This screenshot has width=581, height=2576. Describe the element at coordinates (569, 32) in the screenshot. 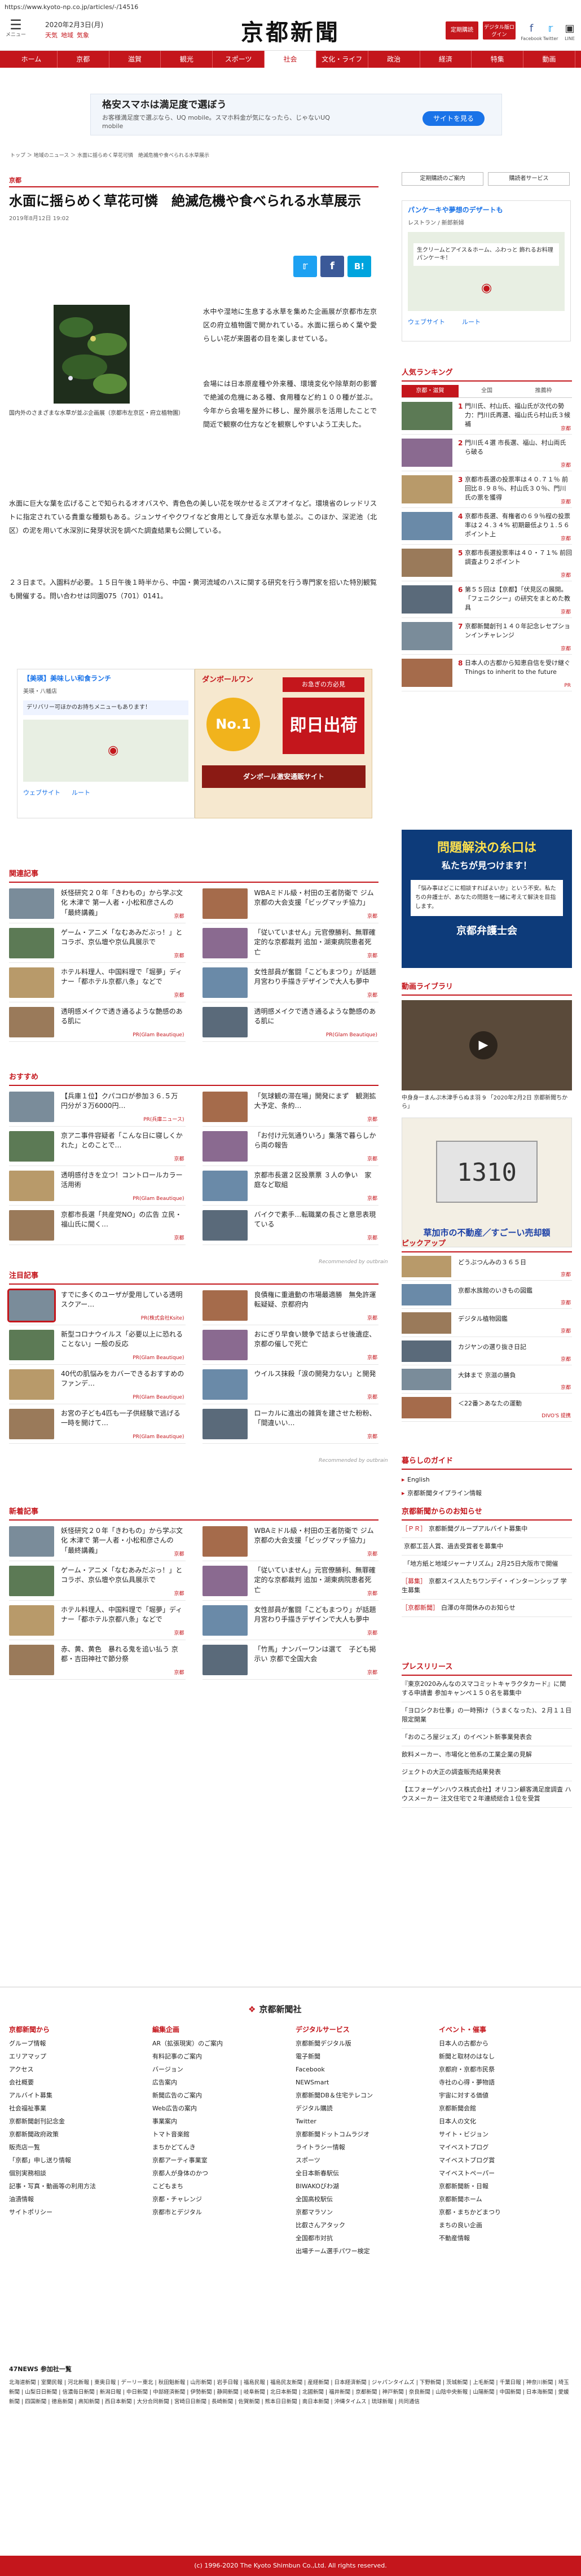

I see `line-icon: ▣ LINE` at that location.